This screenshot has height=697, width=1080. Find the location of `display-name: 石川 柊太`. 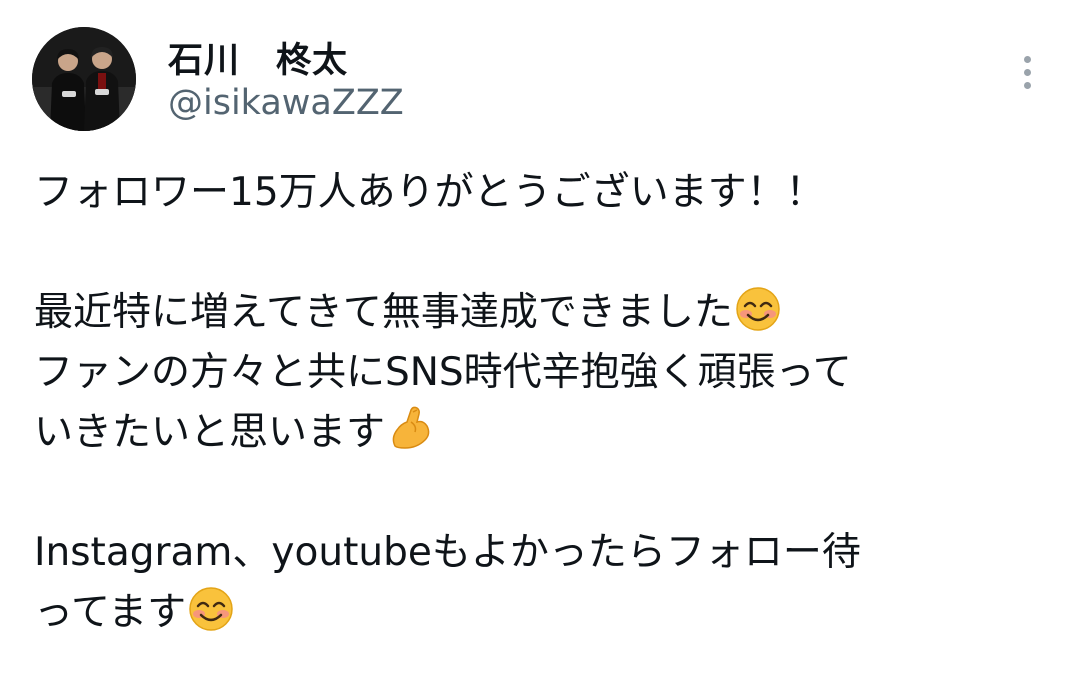

display-name: 石川 柊太 is located at coordinates (258, 57).